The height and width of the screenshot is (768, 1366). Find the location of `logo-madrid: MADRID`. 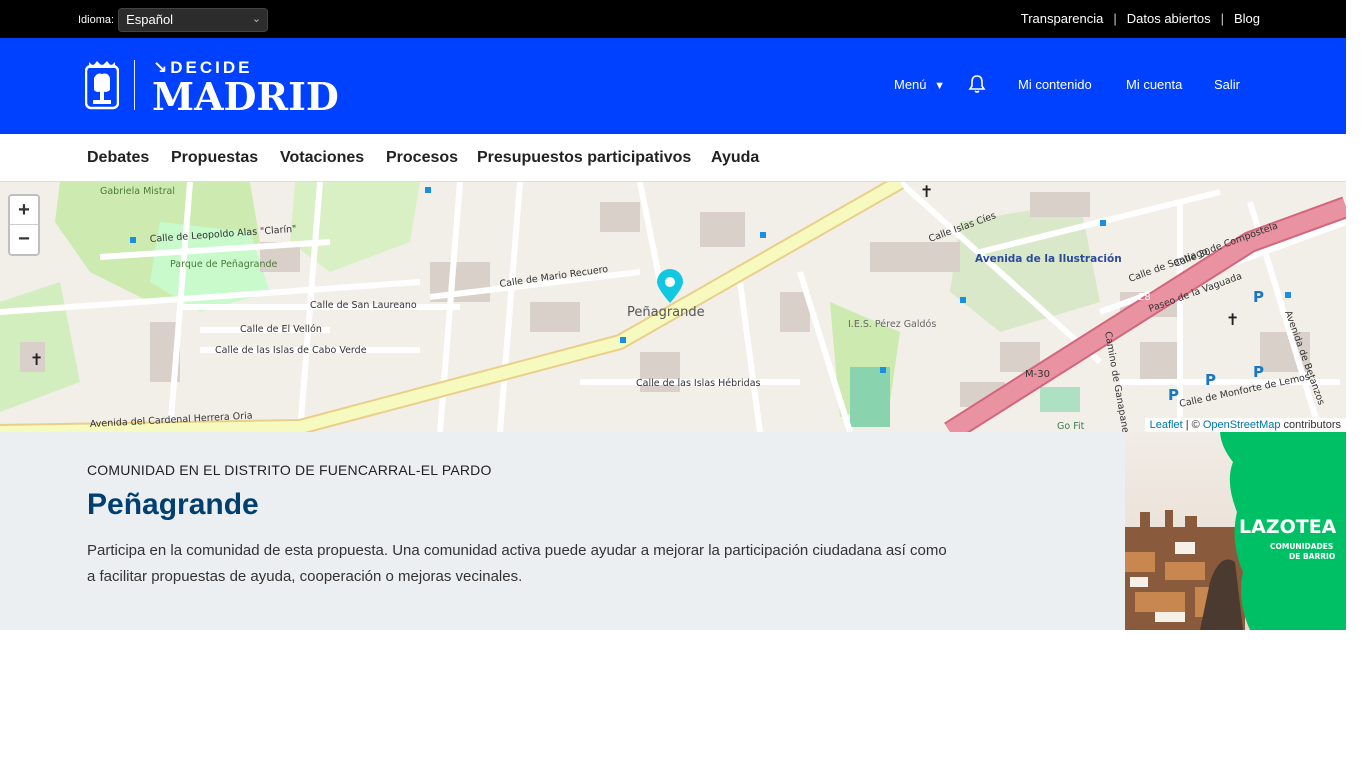

logo-madrid: MADRID is located at coordinates (245, 96).